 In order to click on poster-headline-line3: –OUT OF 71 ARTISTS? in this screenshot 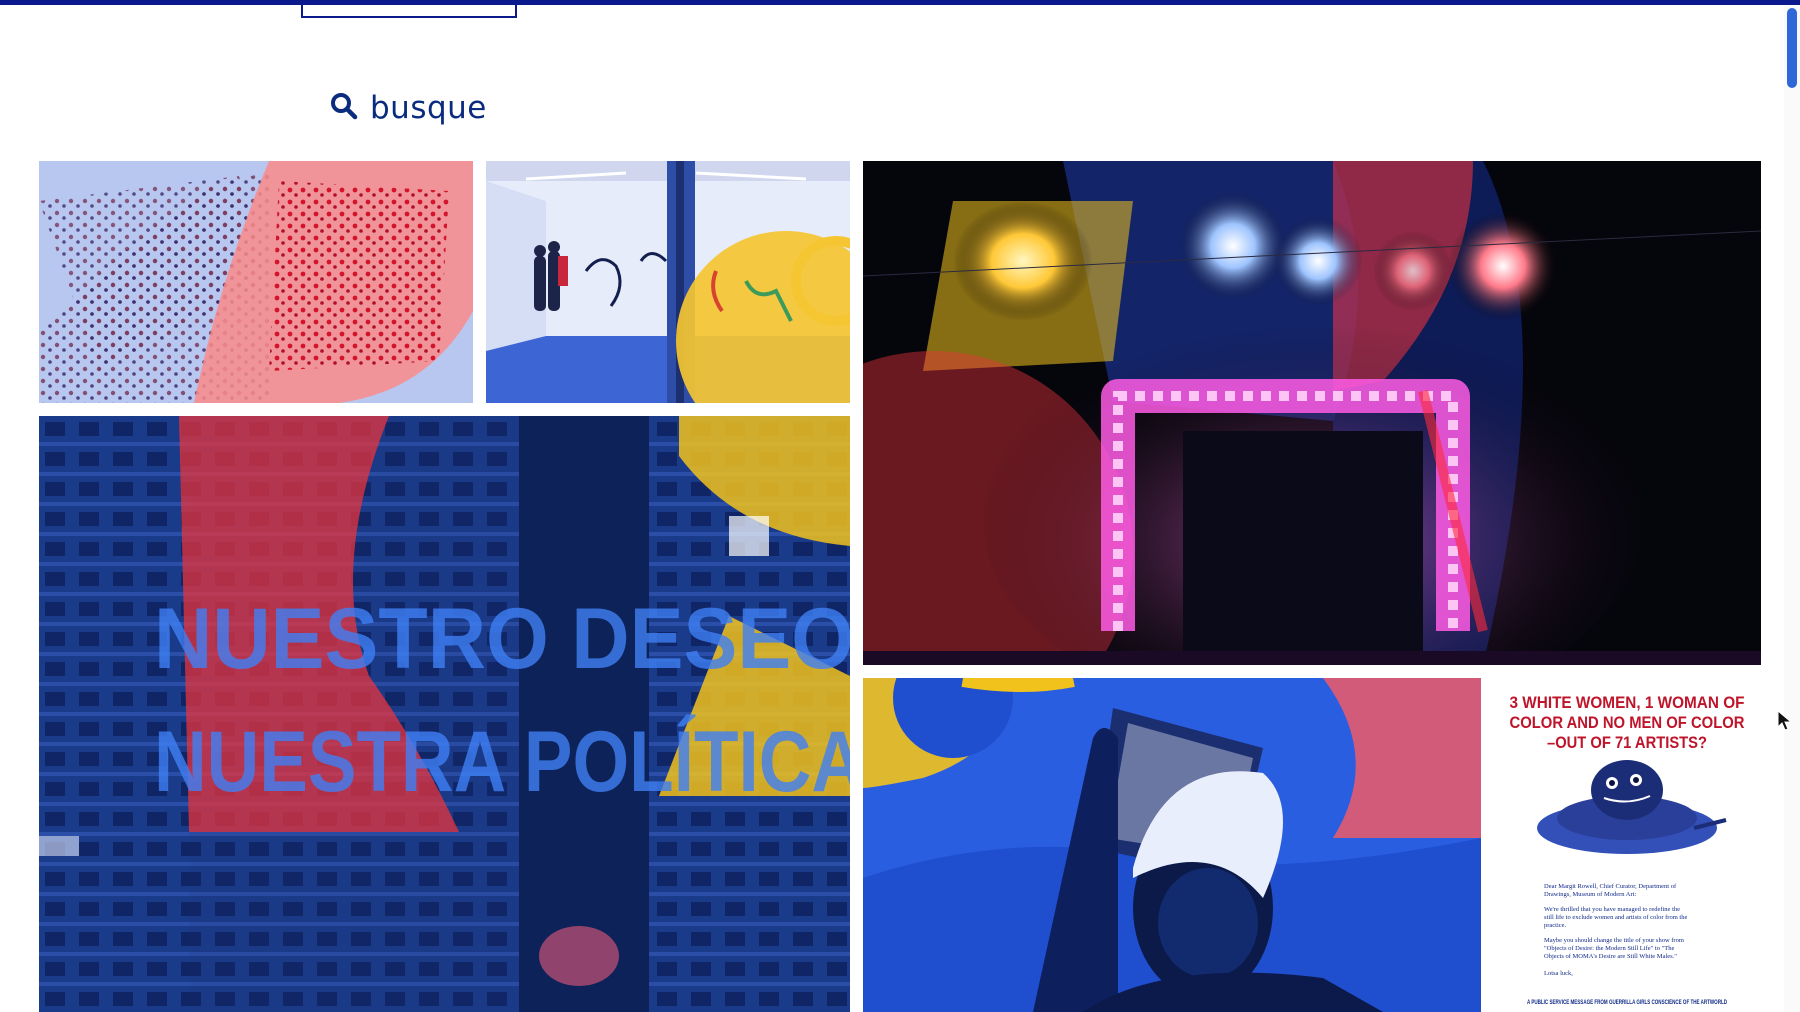, I will do `click(1627, 743)`.